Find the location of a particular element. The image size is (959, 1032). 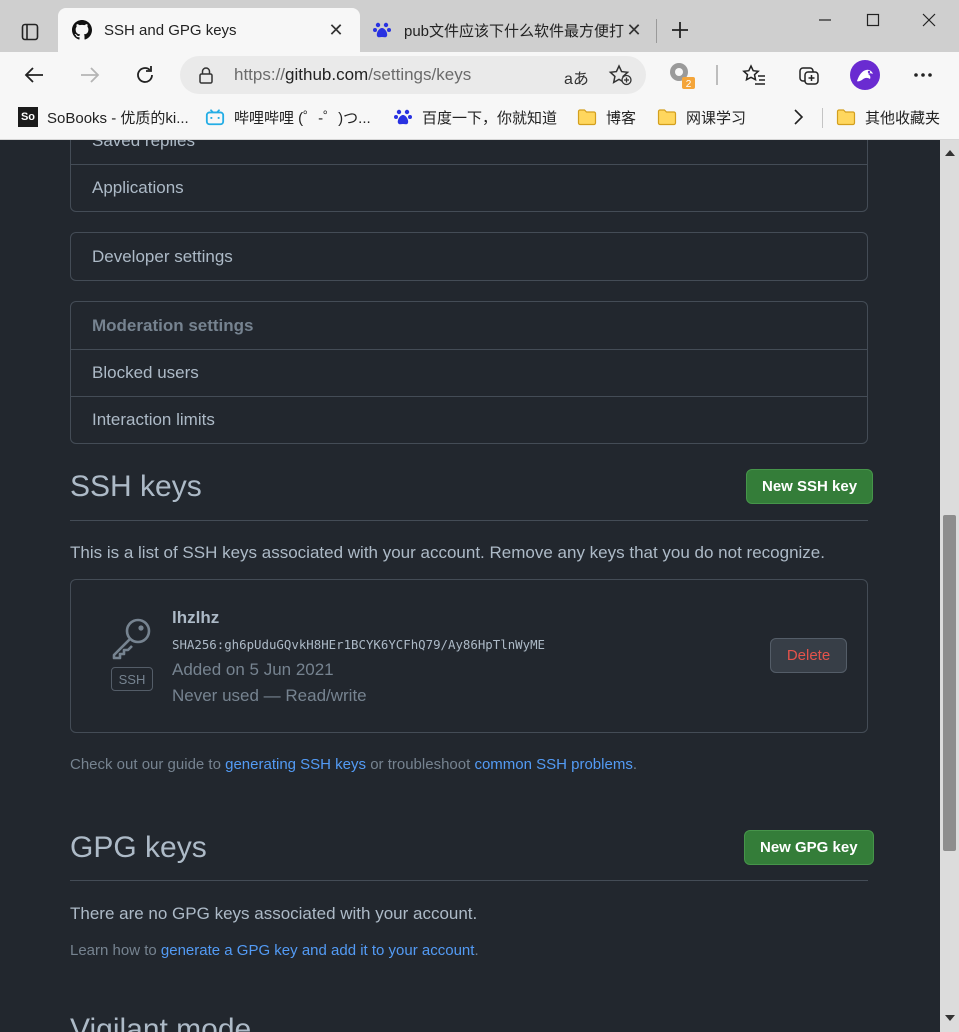

url-text: https://github.com/settings/keys is located at coordinates (352, 75).